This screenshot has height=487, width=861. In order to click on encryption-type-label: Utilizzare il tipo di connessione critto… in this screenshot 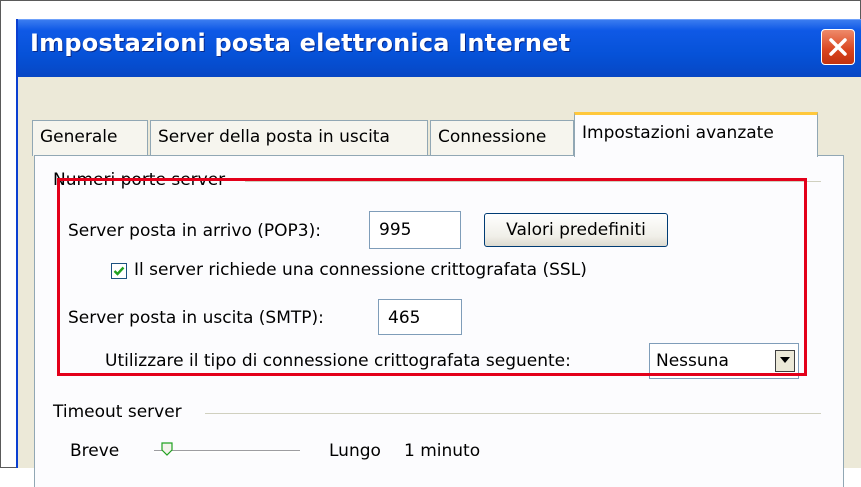, I will do `click(338, 361)`.